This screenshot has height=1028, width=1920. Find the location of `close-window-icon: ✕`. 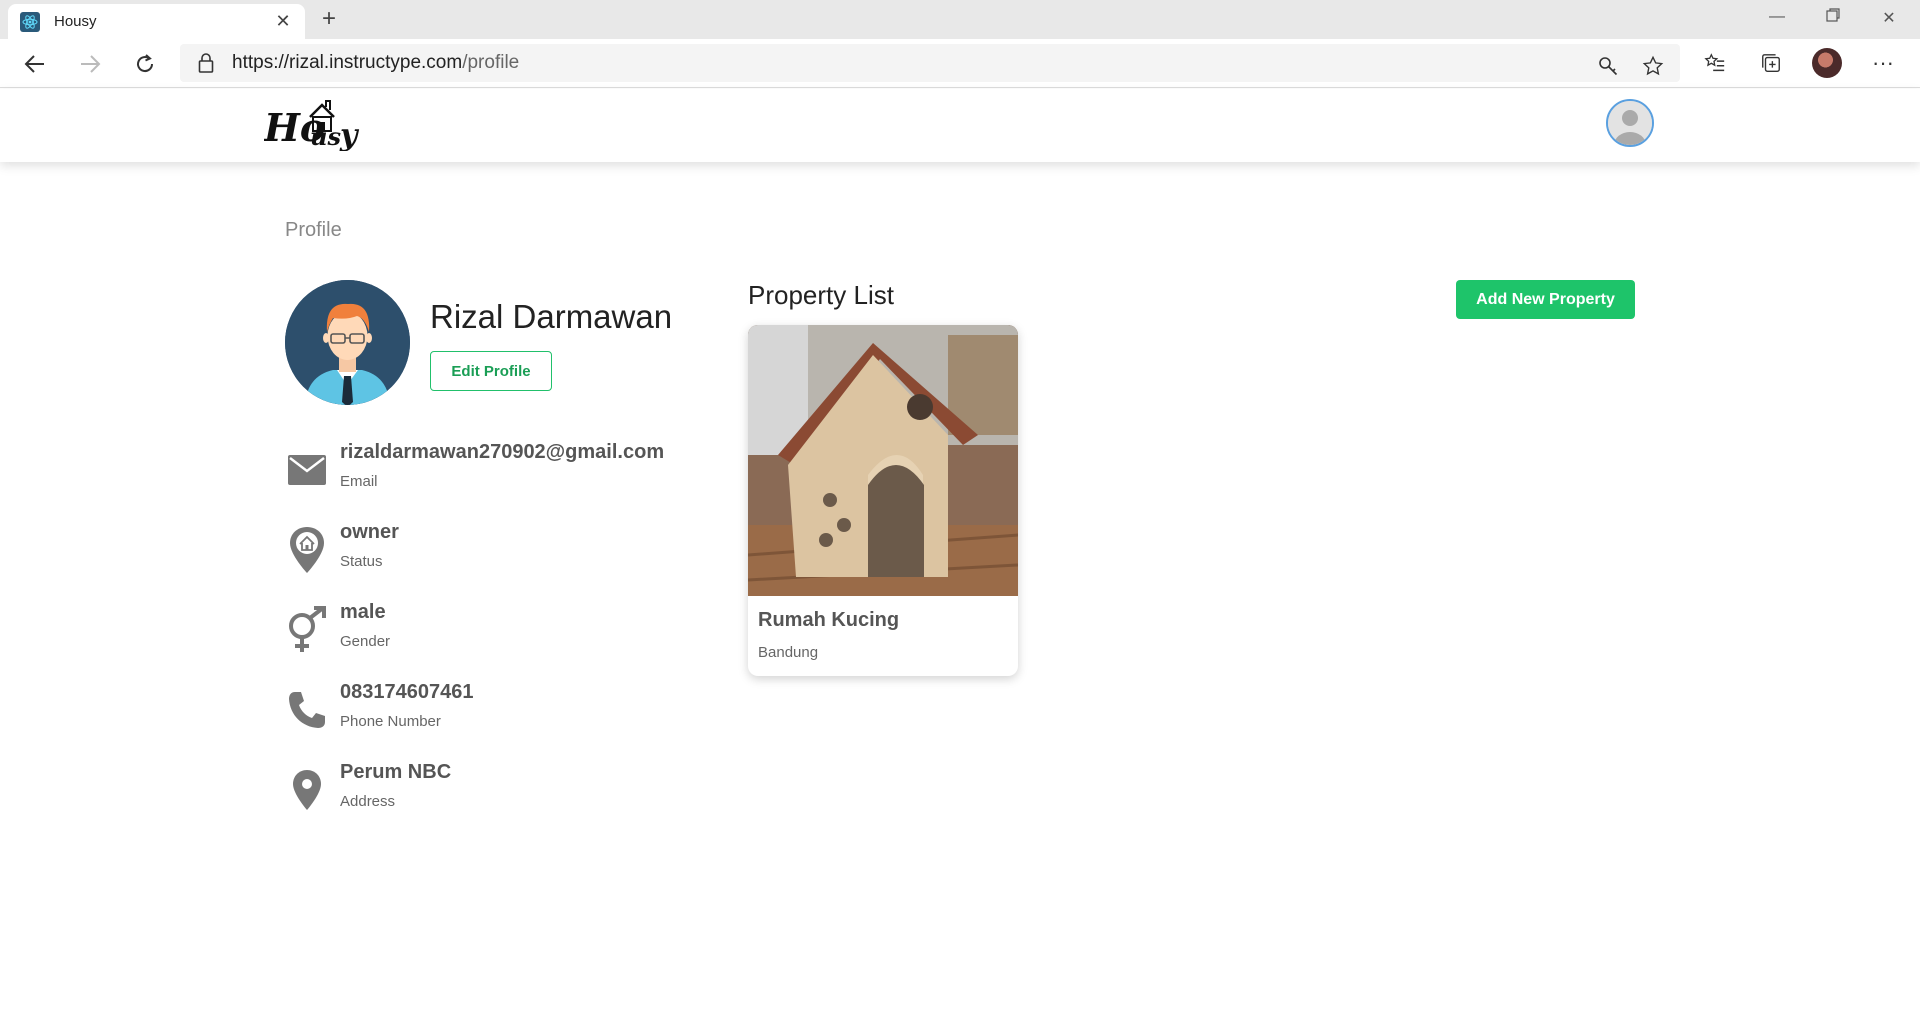

close-window-icon: ✕ is located at coordinates (1889, 18).